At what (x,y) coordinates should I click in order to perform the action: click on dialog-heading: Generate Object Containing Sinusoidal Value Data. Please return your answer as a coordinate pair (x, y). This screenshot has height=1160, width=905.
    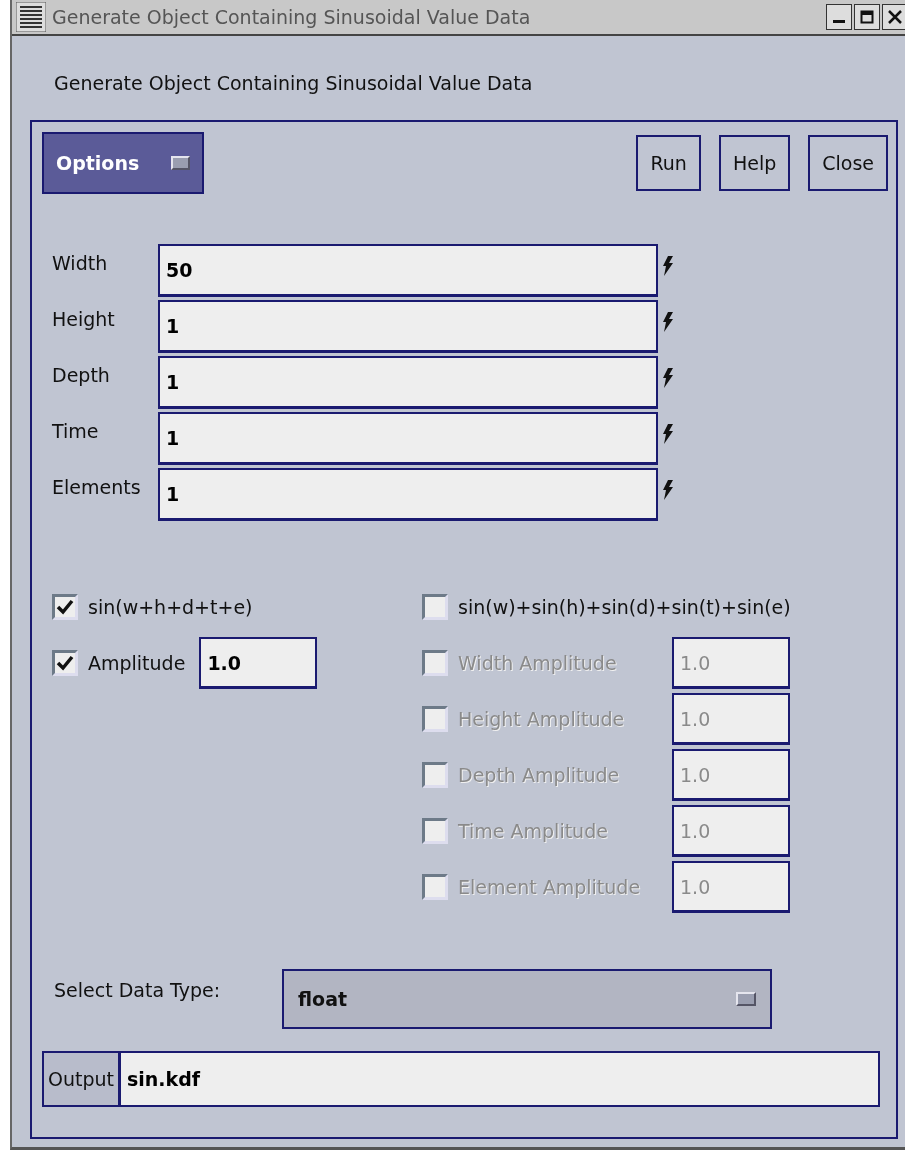
    Looking at the image, I should click on (293, 83).